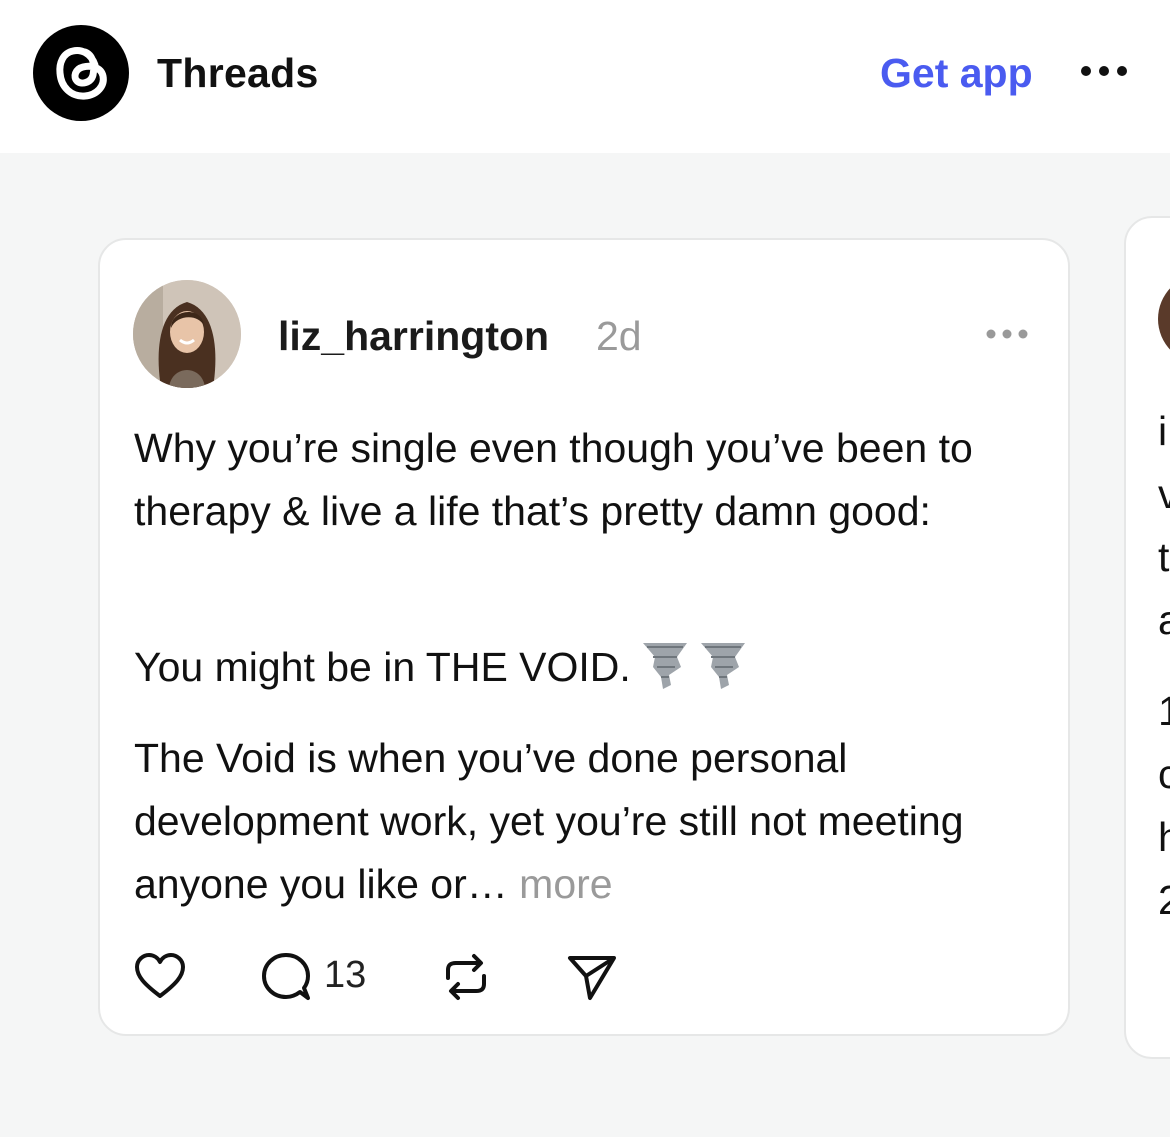 The width and height of the screenshot is (1170, 1137). I want to click on threads-logo-icon, so click(81, 73).